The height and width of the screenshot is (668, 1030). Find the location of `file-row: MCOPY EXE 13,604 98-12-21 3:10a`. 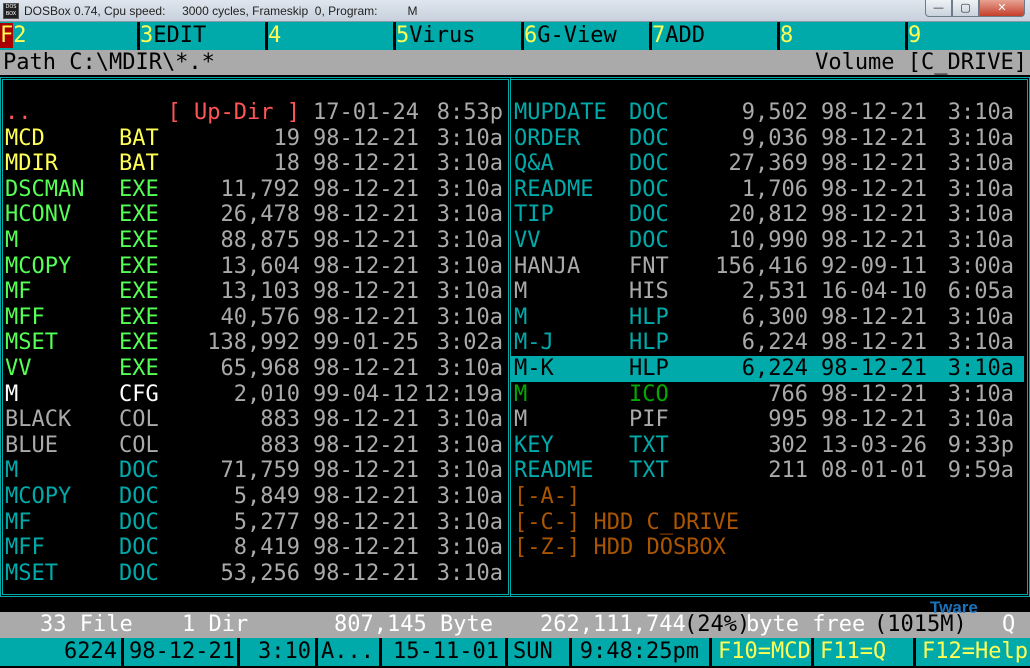

file-row: MCOPY EXE 13,604 98-12-21 3:10a is located at coordinates (255, 267).